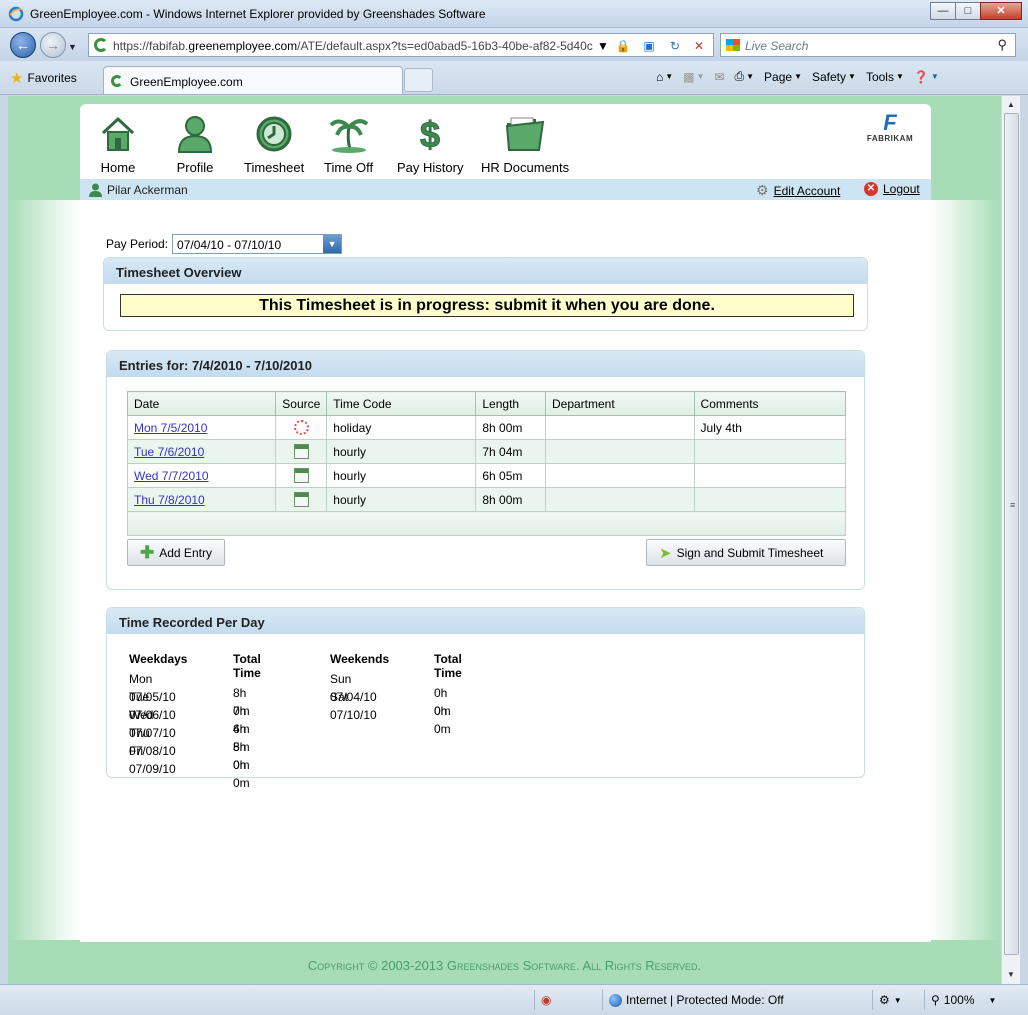  I want to click on column-header: Source, so click(301, 403).